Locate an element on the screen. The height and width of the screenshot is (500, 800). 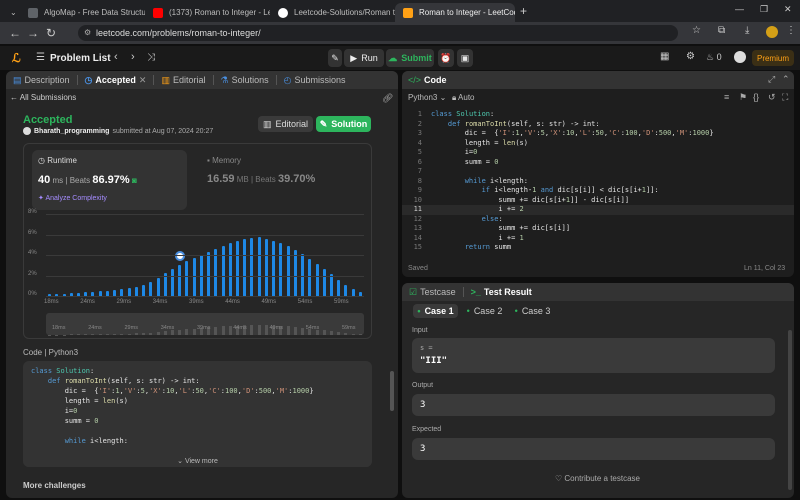
notes-icon: ▣ is located at coordinates (465, 58).